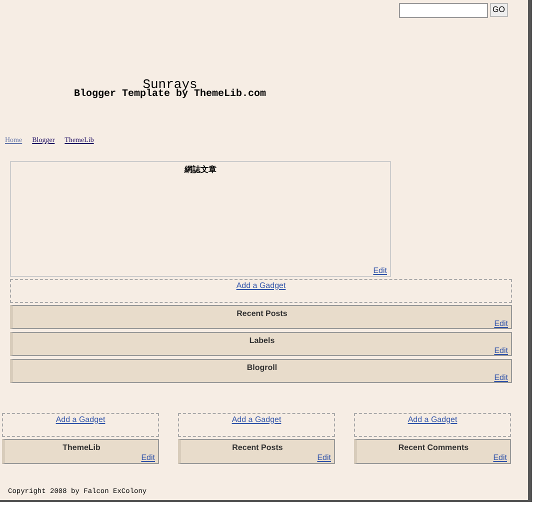 The image size is (536, 505). What do you see at coordinates (81, 447) in the screenshot?
I see `widget-title: ThemeLib` at bounding box center [81, 447].